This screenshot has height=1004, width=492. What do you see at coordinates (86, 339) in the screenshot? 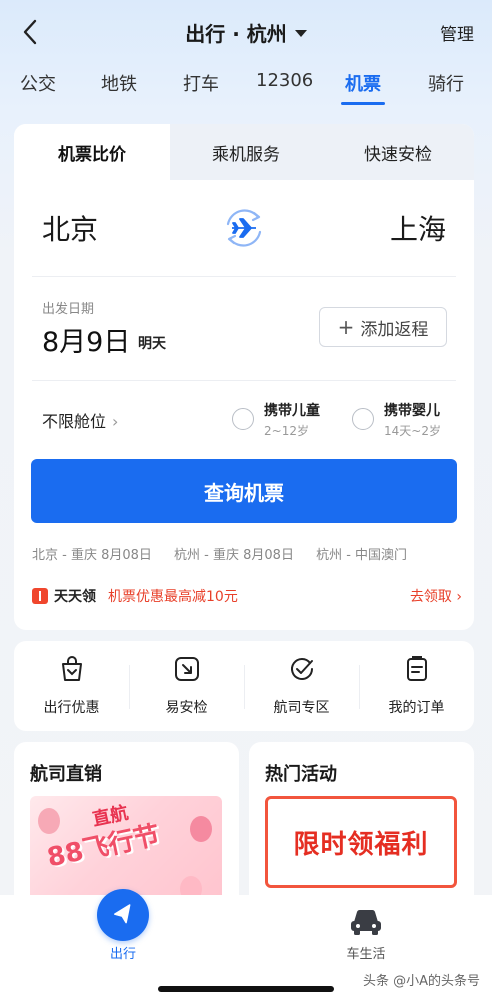
I see `departure-date: 8月9日` at bounding box center [86, 339].